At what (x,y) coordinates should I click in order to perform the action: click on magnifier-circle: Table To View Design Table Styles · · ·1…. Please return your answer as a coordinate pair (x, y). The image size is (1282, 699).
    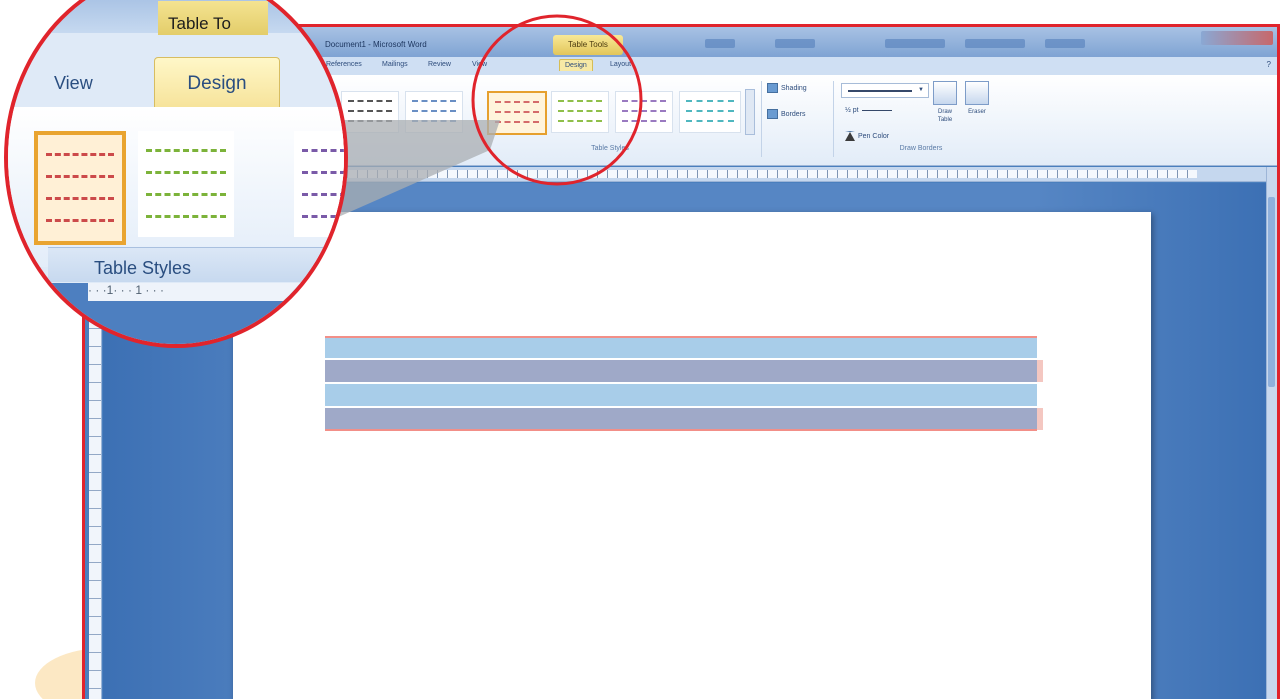
    Looking at the image, I should click on (176, 174).